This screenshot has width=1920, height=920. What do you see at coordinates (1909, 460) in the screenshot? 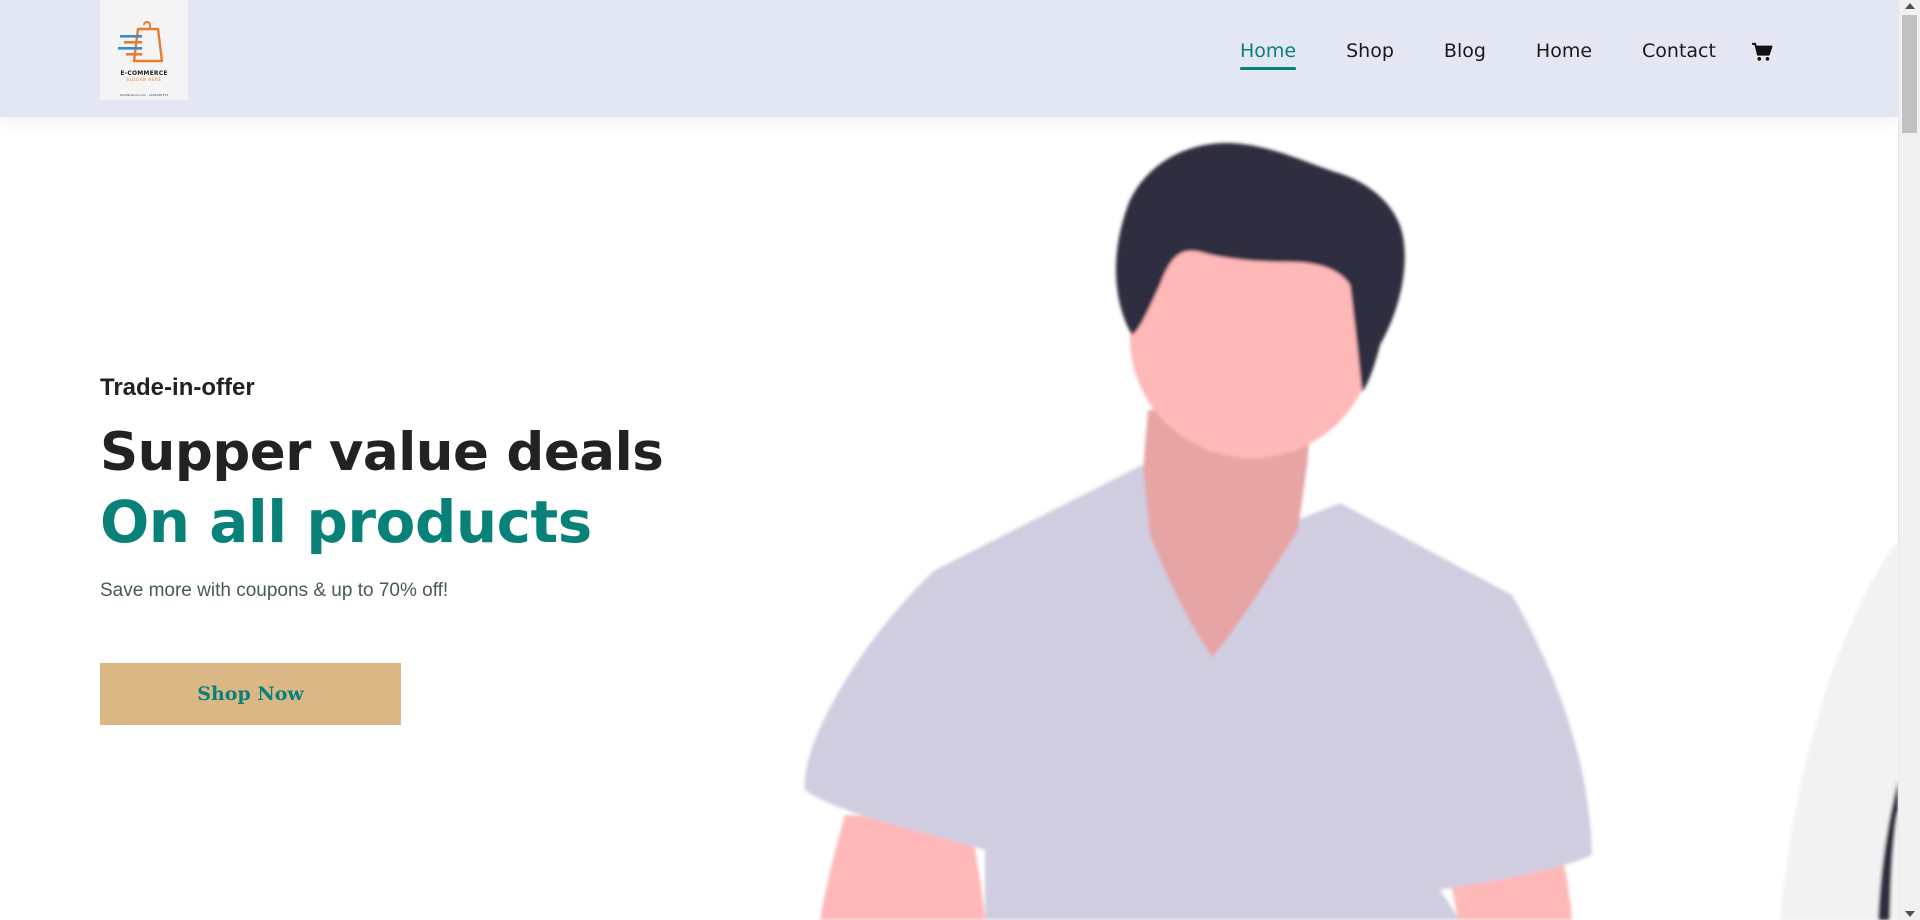
I see `page-scrollbar` at bounding box center [1909, 460].